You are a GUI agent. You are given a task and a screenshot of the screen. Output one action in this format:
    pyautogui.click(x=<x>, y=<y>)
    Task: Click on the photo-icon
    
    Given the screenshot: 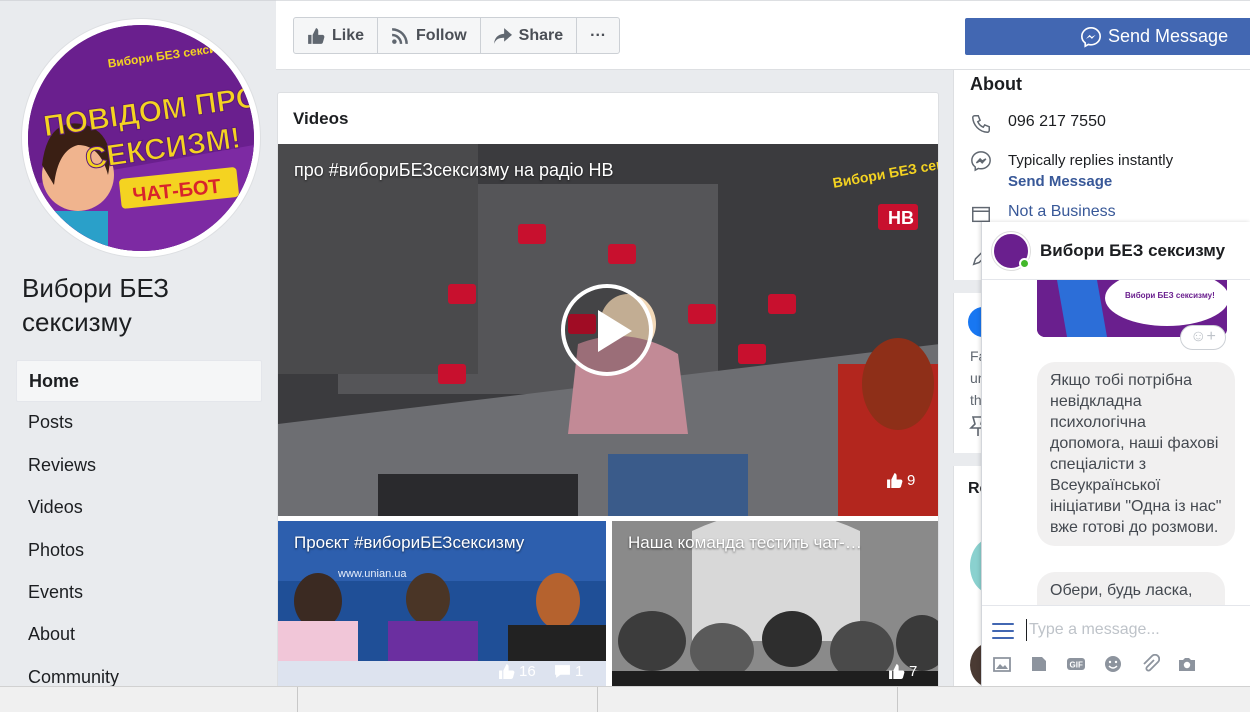 What is the action you would take?
    pyautogui.click(x=1002, y=664)
    